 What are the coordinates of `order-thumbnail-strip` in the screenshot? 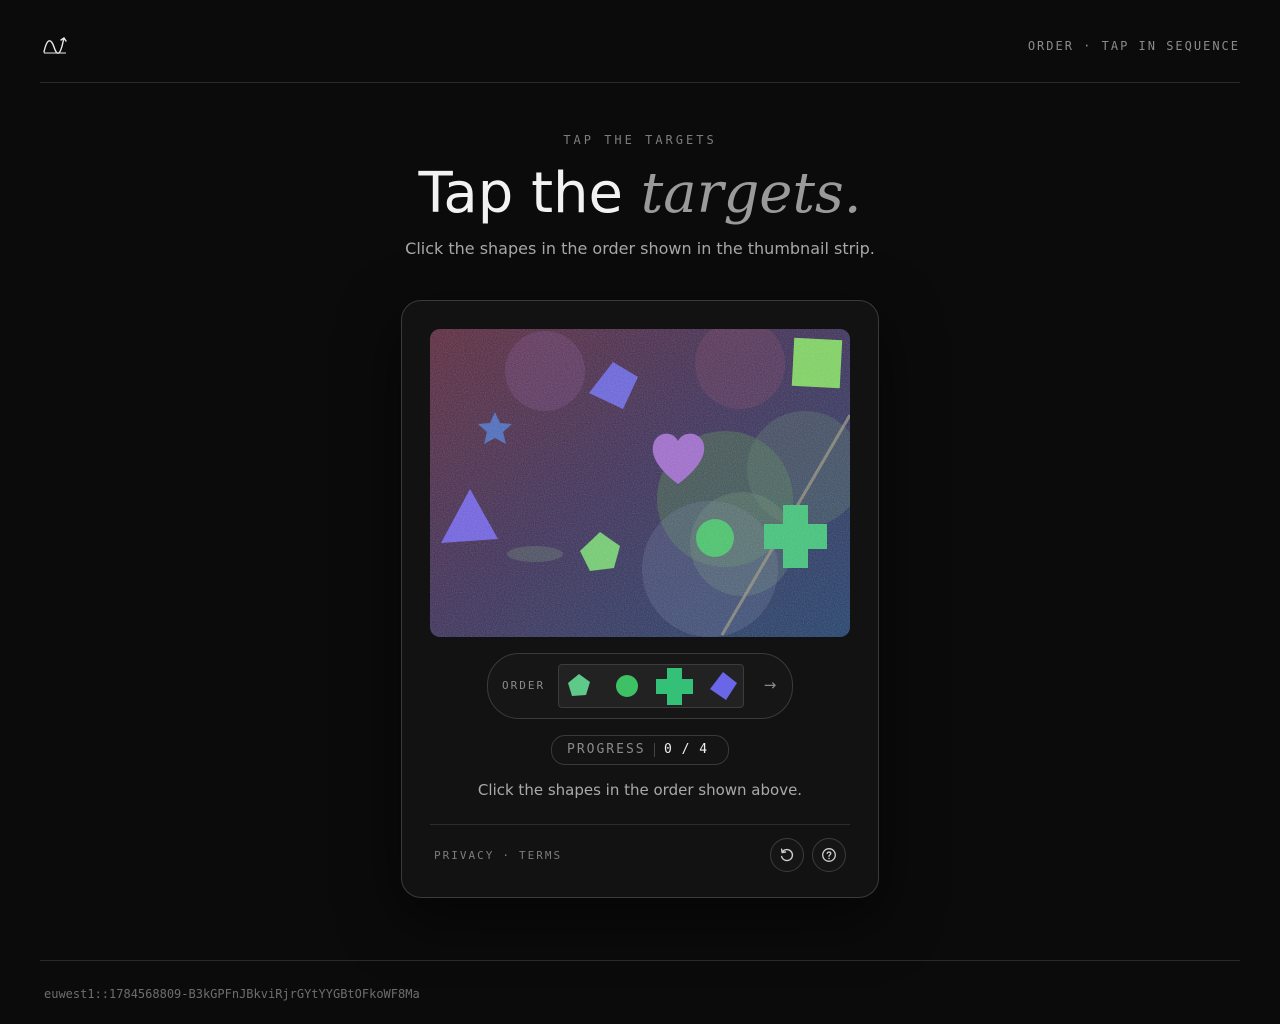 It's located at (651, 686).